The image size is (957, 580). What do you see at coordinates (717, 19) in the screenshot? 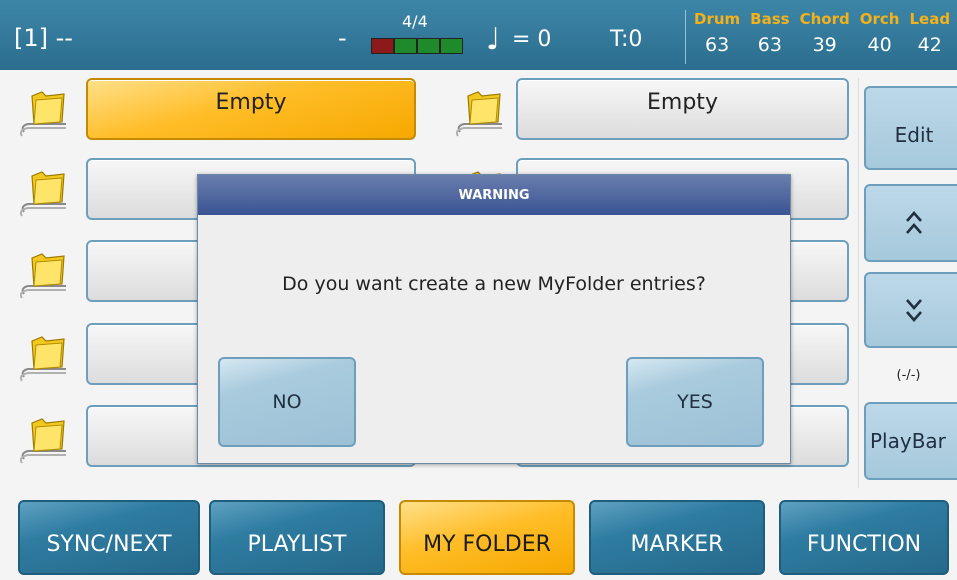
I see `part-name: Drum` at bounding box center [717, 19].